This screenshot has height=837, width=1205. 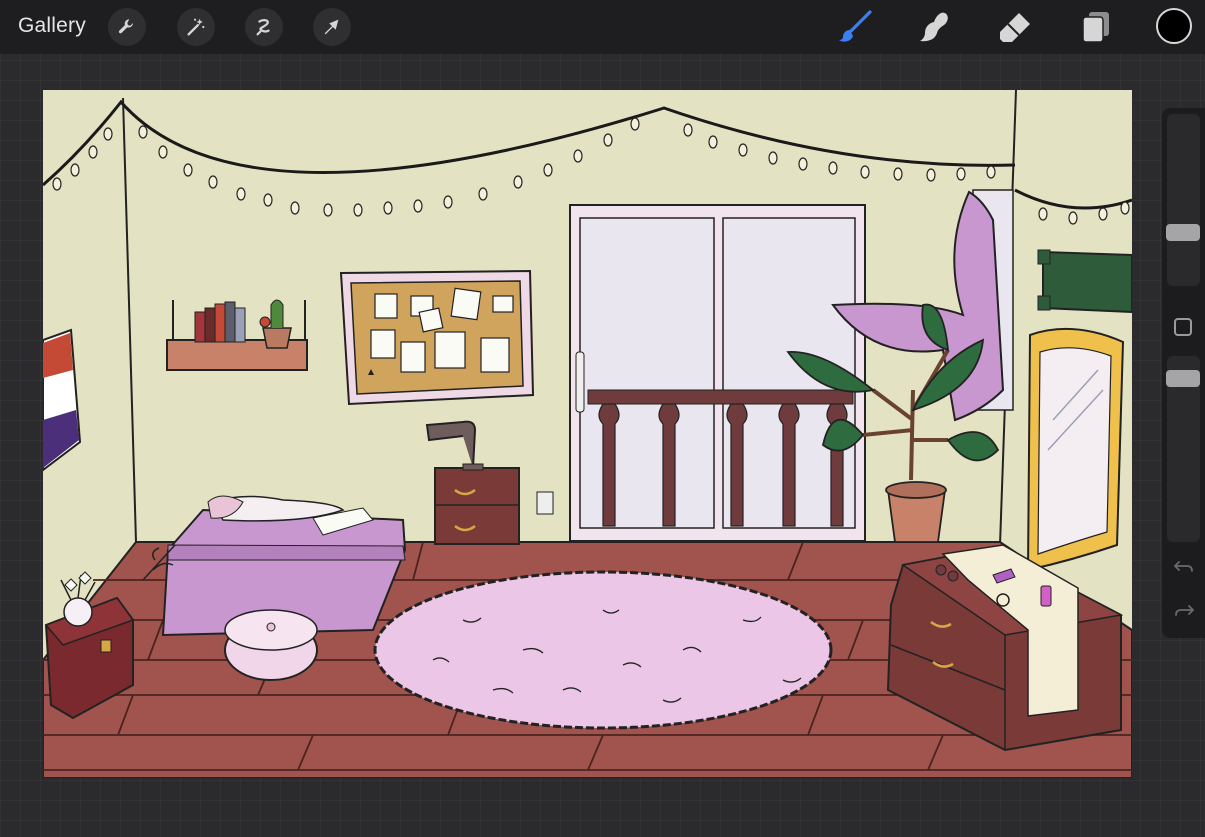 I want to click on eraser-tool-button, so click(x=1015, y=27).